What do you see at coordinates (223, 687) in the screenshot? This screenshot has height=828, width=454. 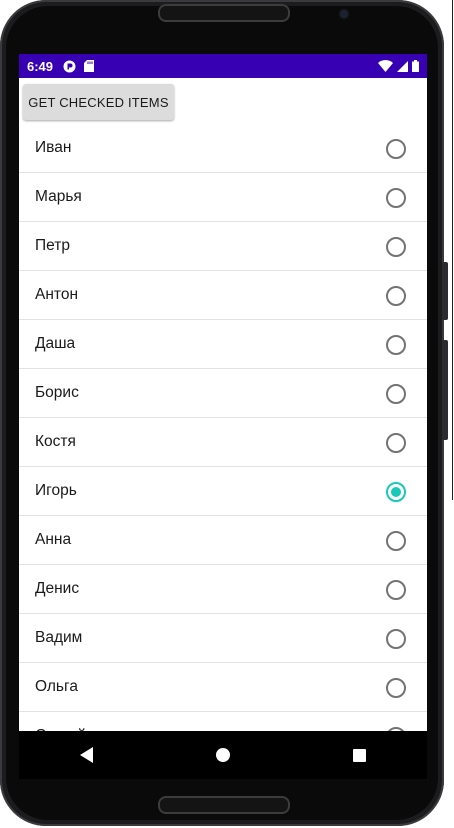 I see `list-item: Ольга` at bounding box center [223, 687].